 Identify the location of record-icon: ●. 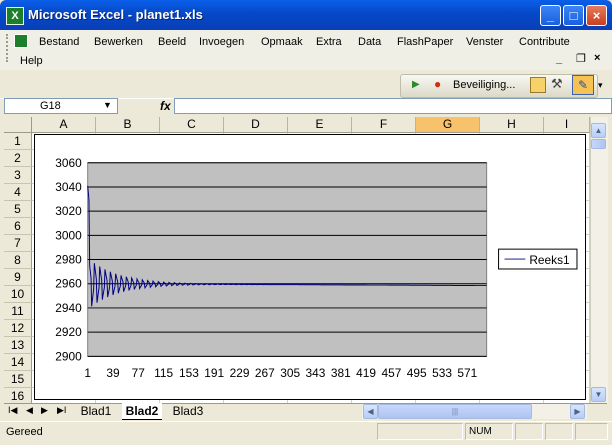
(437, 84).